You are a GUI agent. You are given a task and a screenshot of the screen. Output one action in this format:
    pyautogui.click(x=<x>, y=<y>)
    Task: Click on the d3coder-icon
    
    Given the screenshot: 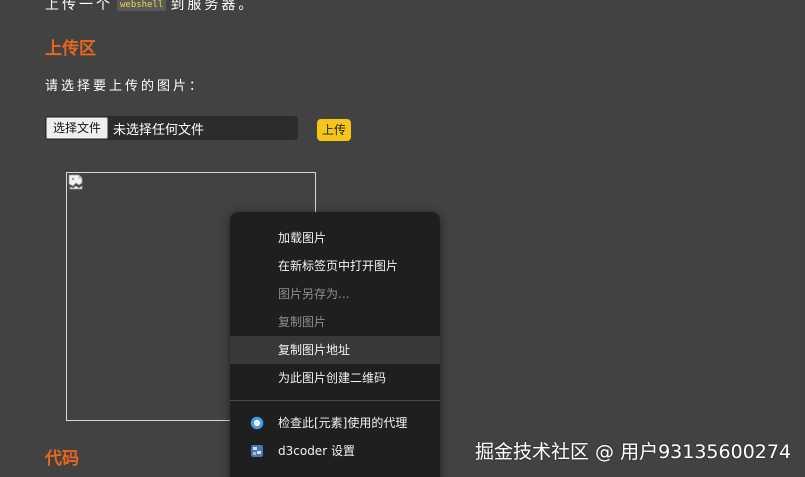 What is the action you would take?
    pyautogui.click(x=257, y=451)
    